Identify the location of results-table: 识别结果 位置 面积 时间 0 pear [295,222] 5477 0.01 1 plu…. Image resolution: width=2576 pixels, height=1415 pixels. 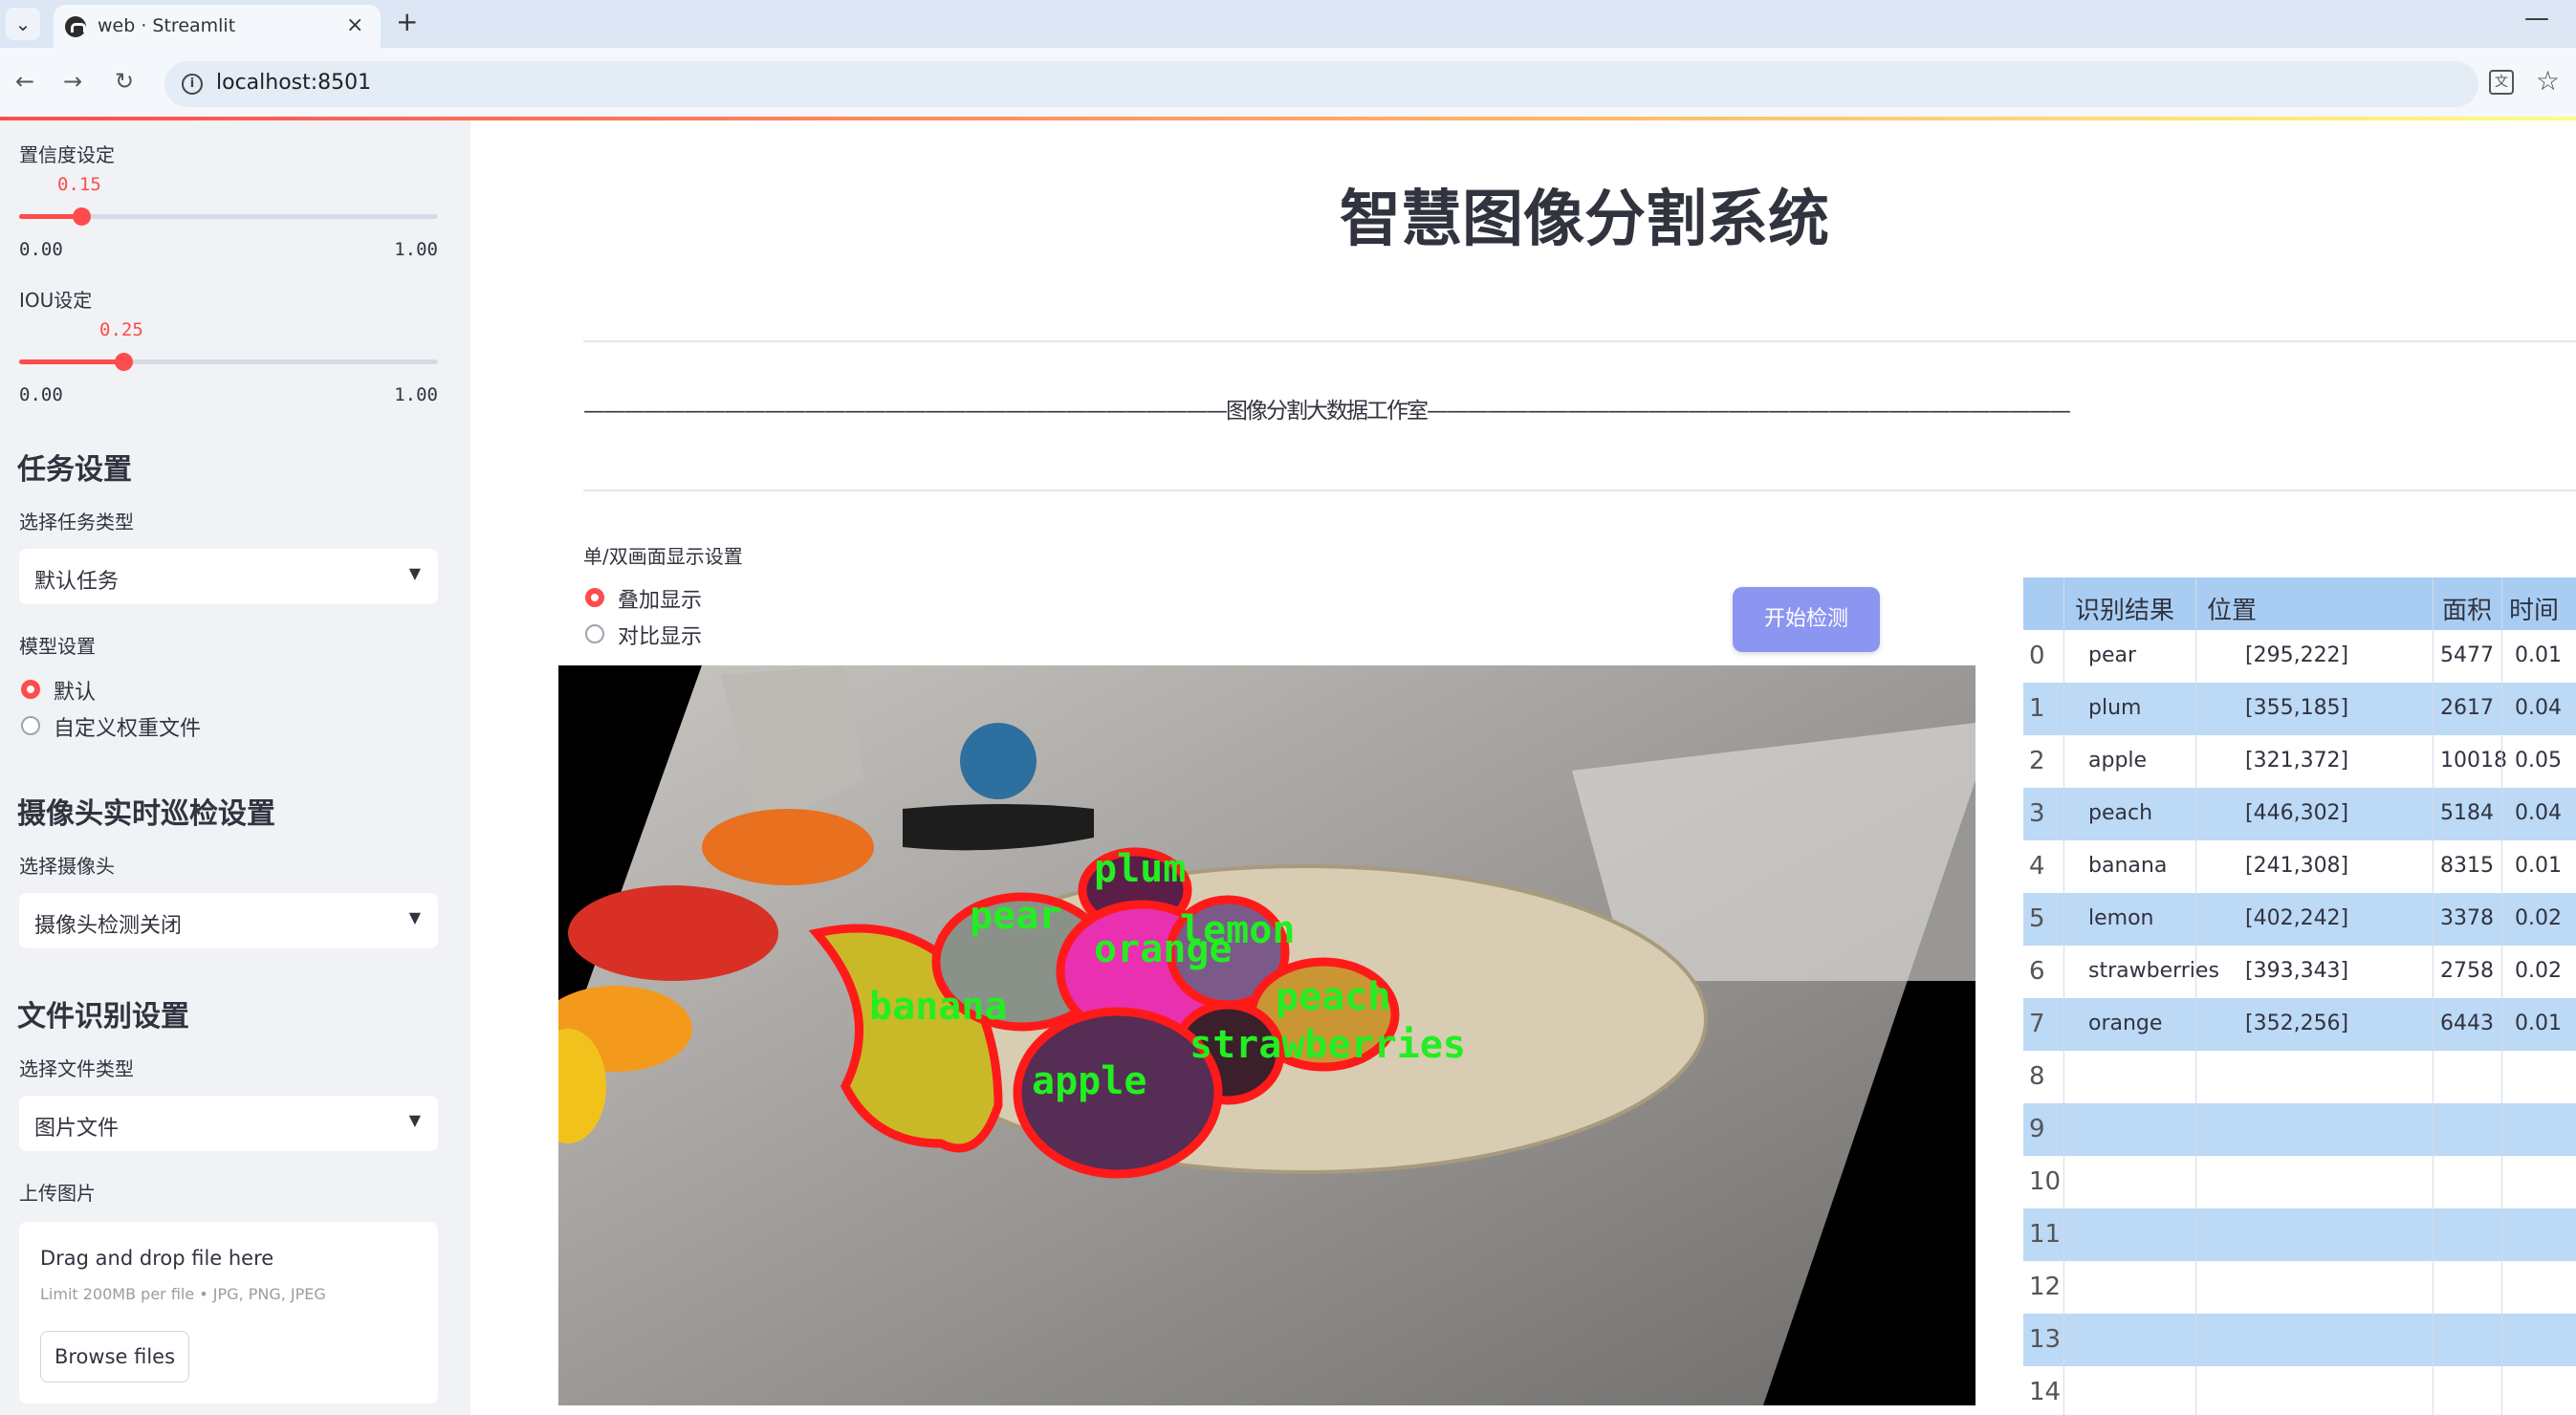
(2299, 996).